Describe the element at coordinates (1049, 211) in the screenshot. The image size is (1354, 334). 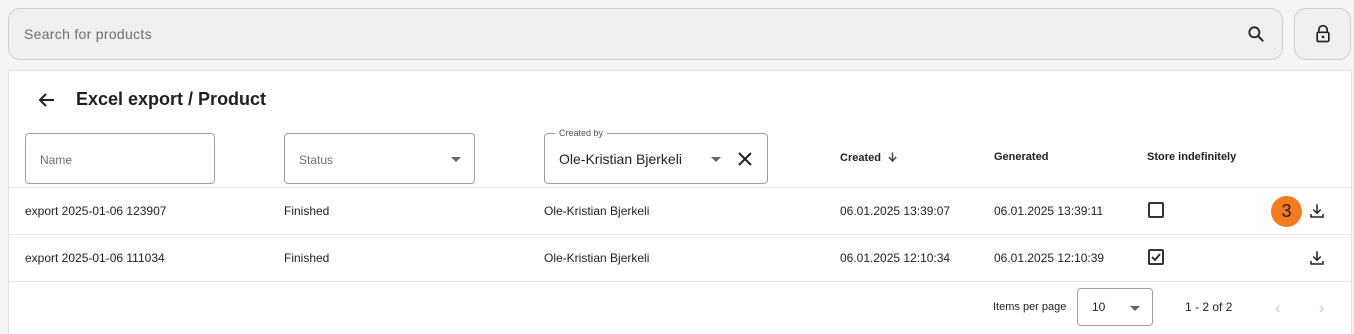
I see `row-generated: 06.01.2025 13:39:11` at that location.